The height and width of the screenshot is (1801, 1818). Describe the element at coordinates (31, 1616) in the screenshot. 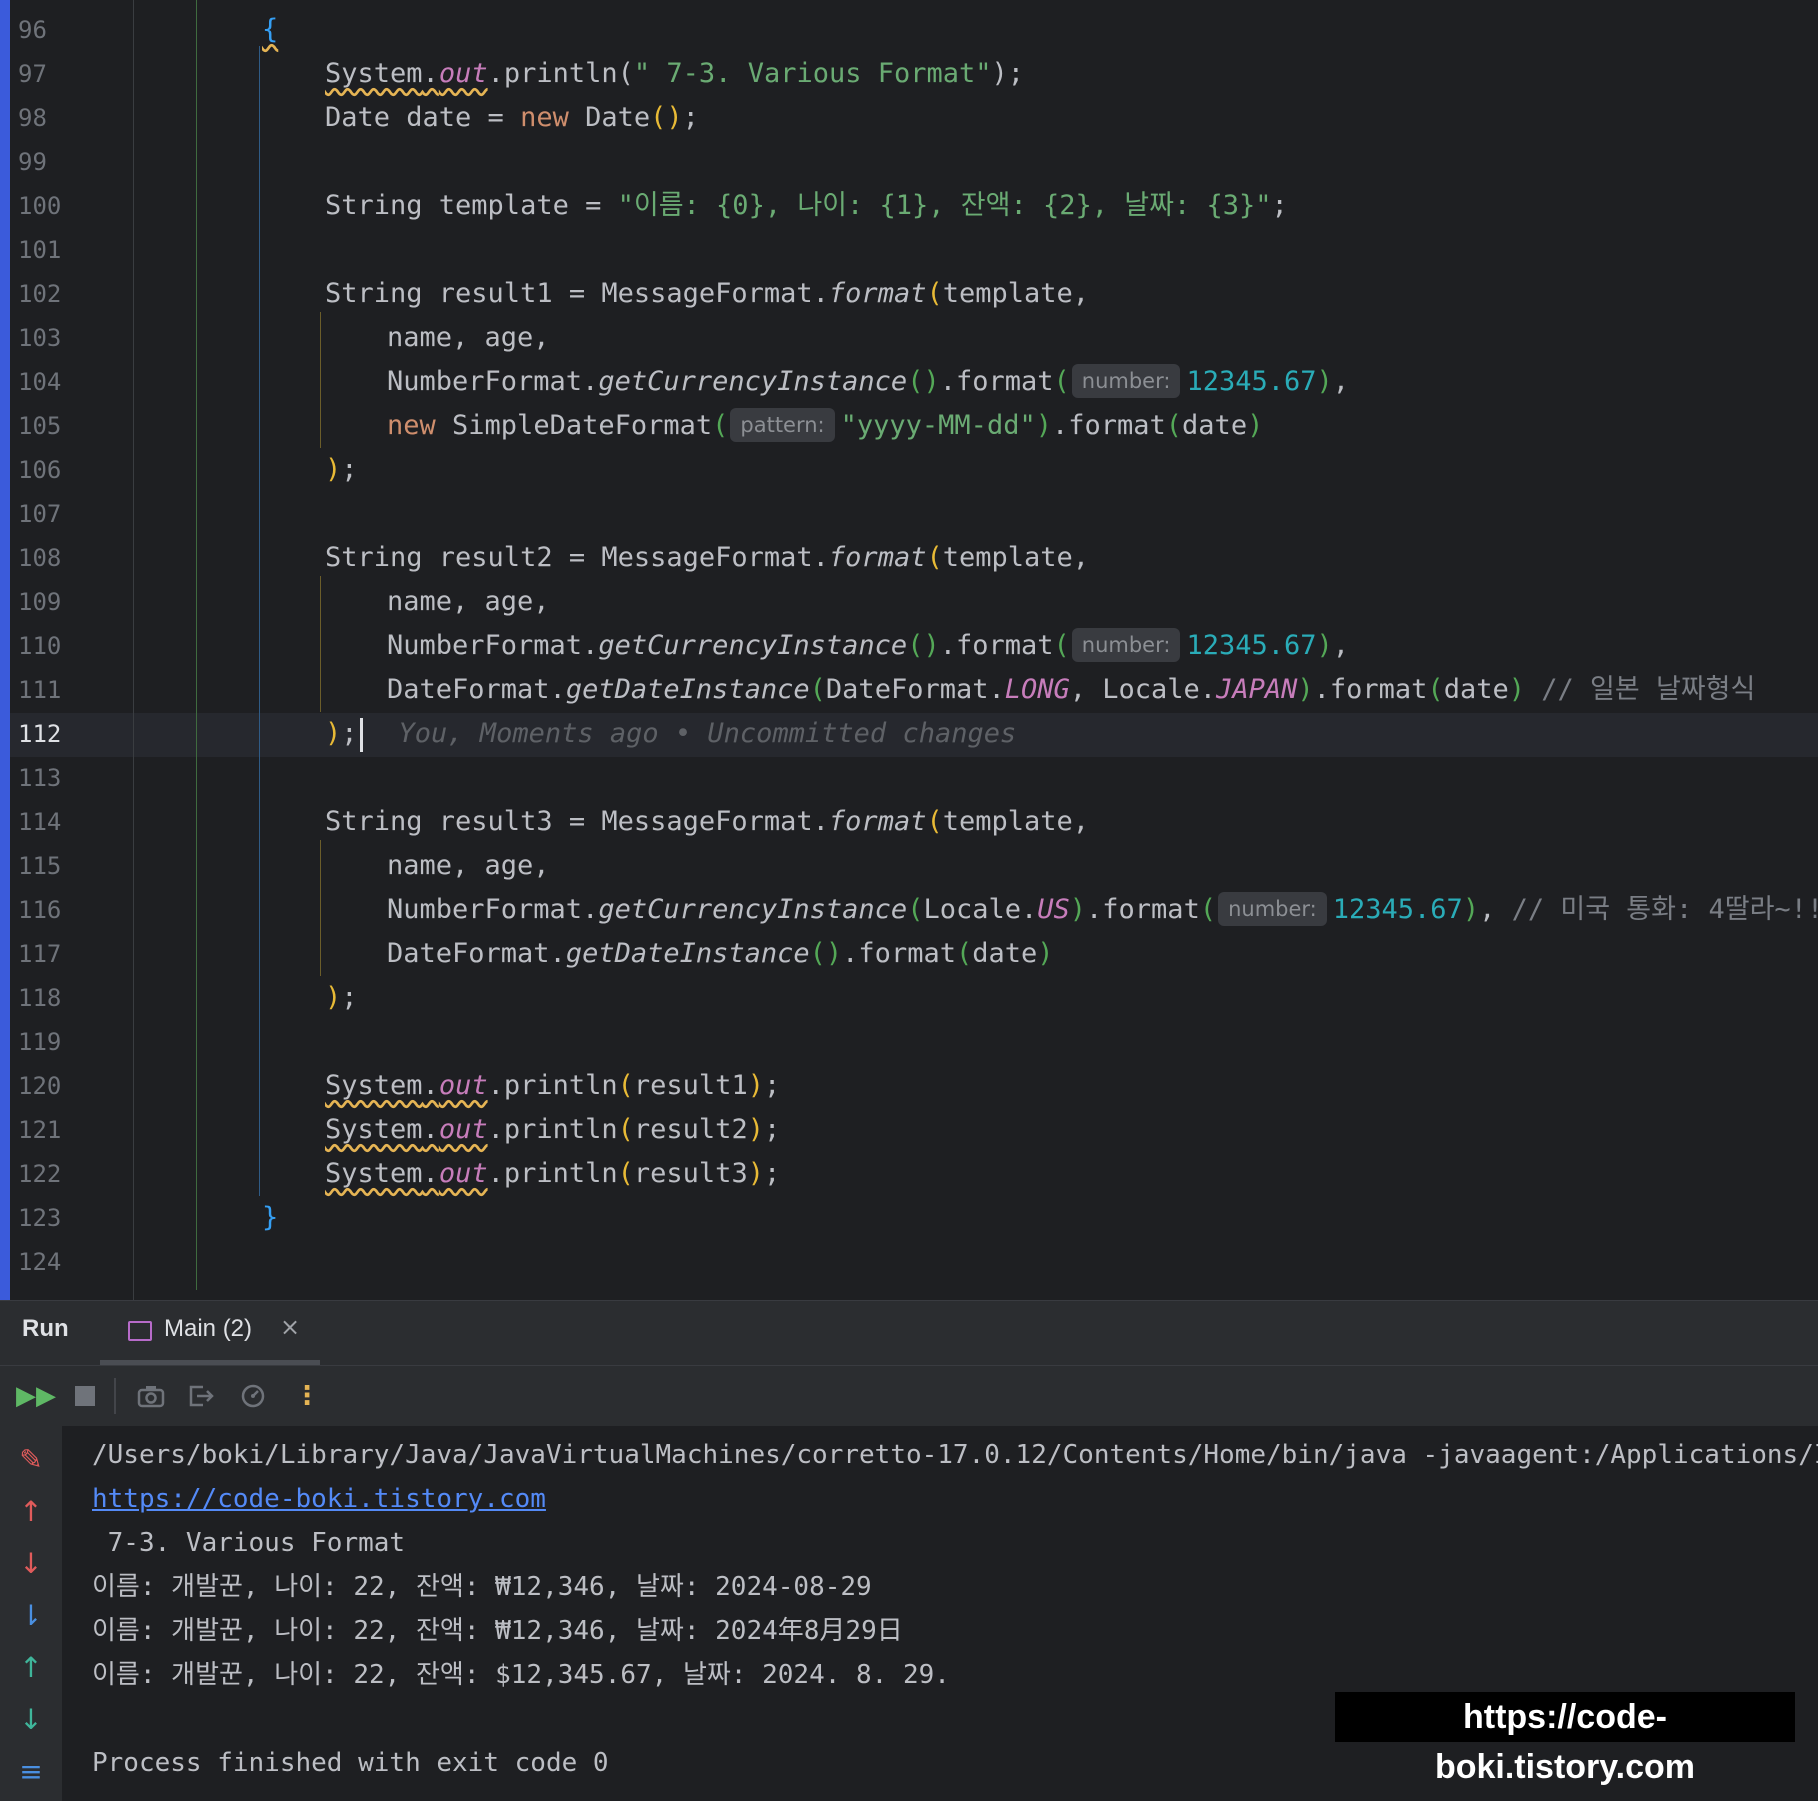

I see `sort-icon: ⇂` at that location.